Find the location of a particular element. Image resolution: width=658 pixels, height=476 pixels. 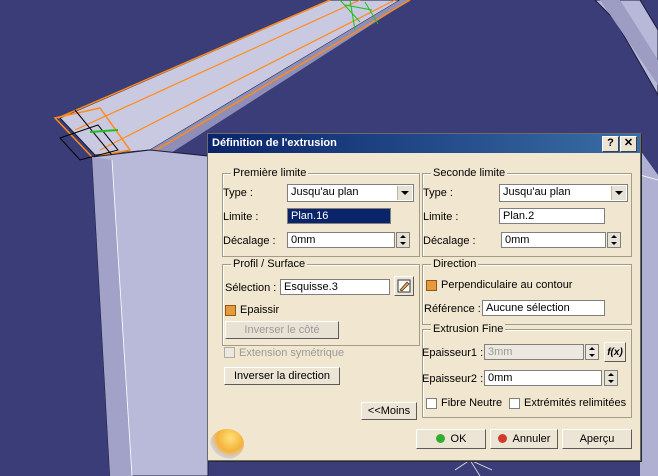

ok-button: OK is located at coordinates (451, 439).